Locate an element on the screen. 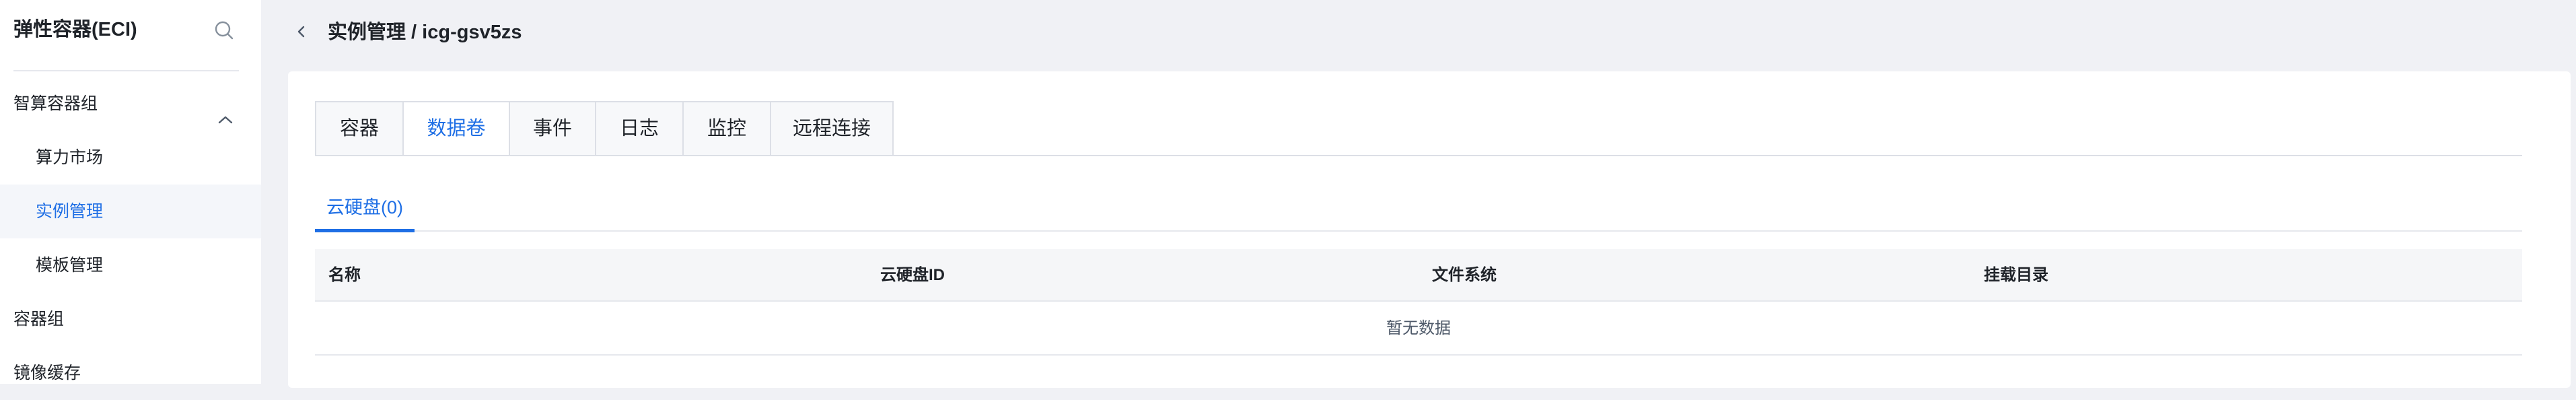  search-icon is located at coordinates (225, 31).